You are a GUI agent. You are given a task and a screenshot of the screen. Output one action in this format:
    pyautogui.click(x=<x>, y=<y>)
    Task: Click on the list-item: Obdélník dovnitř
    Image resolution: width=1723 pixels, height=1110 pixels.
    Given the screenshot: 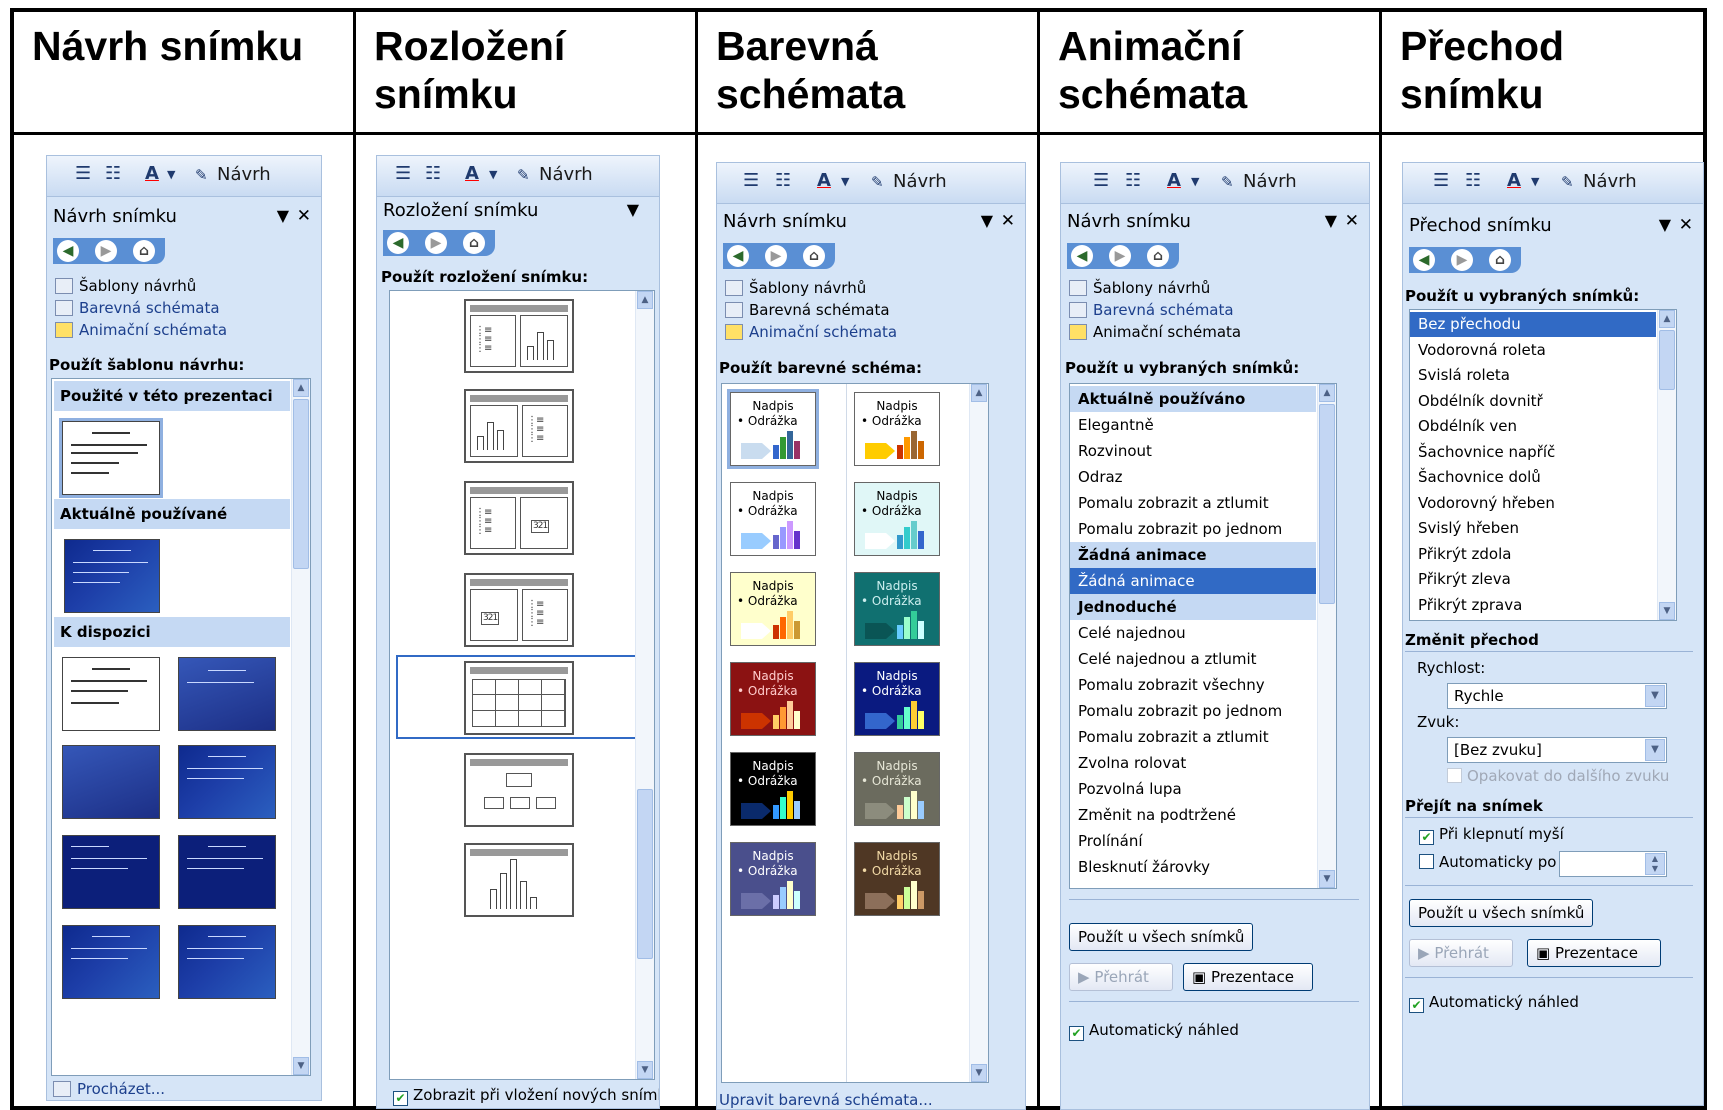 What is the action you would take?
    pyautogui.click(x=1533, y=401)
    